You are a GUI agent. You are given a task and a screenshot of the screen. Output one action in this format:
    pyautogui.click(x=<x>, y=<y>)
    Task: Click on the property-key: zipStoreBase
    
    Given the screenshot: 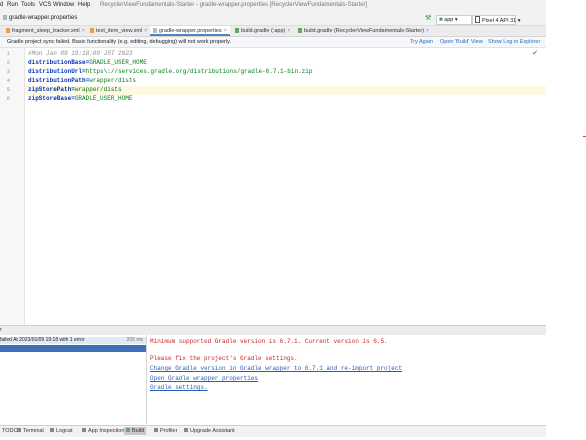 What is the action you would take?
    pyautogui.click(x=50, y=98)
    